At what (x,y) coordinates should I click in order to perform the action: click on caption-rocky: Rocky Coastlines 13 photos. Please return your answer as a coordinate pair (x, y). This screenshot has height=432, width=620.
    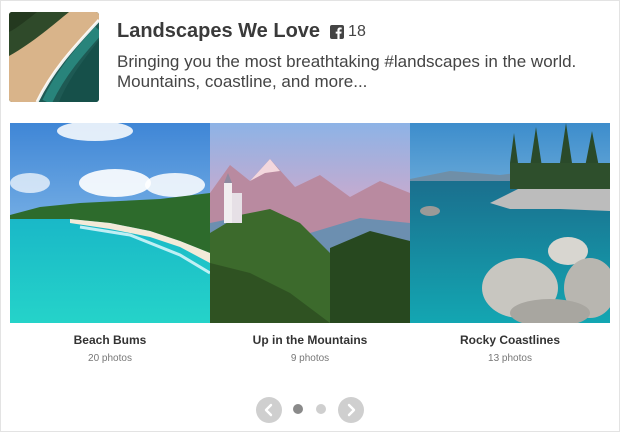
    Looking at the image, I should click on (510, 348).